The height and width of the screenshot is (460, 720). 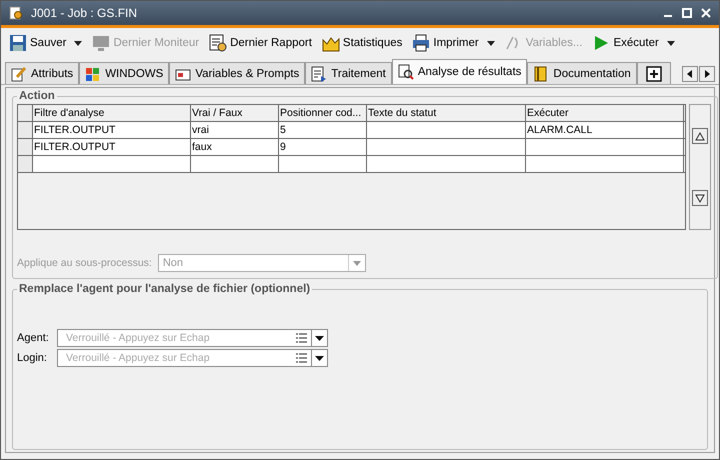 I want to click on close-icon, so click(x=706, y=13).